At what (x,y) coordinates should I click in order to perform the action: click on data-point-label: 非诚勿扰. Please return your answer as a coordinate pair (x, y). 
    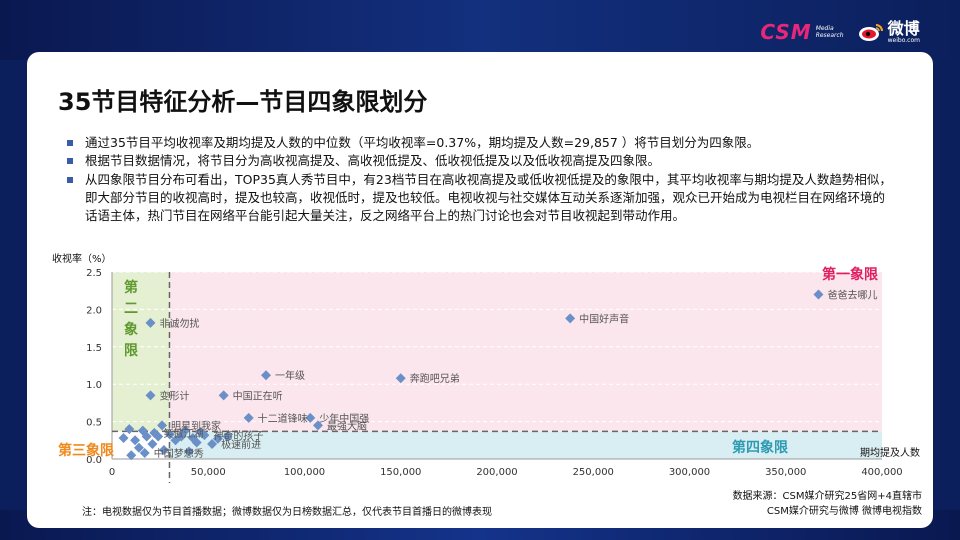
    Looking at the image, I should click on (180, 323).